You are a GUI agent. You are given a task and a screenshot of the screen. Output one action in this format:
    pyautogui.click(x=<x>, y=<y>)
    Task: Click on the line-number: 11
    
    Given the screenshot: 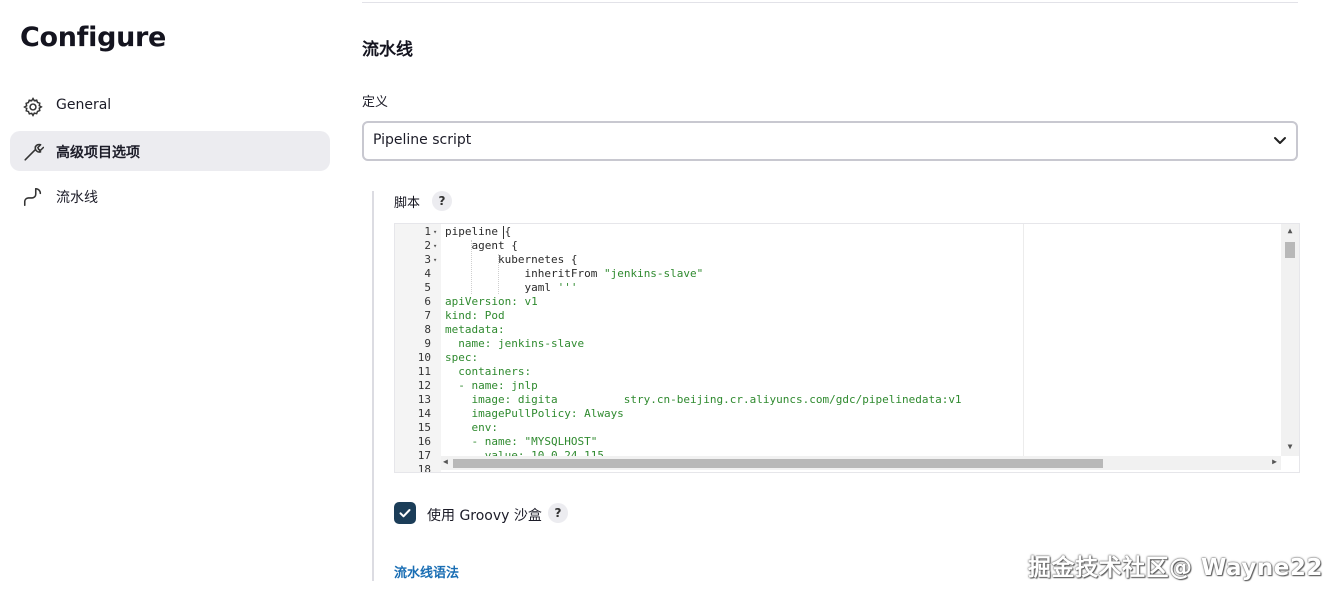 What is the action you would take?
    pyautogui.click(x=424, y=371)
    